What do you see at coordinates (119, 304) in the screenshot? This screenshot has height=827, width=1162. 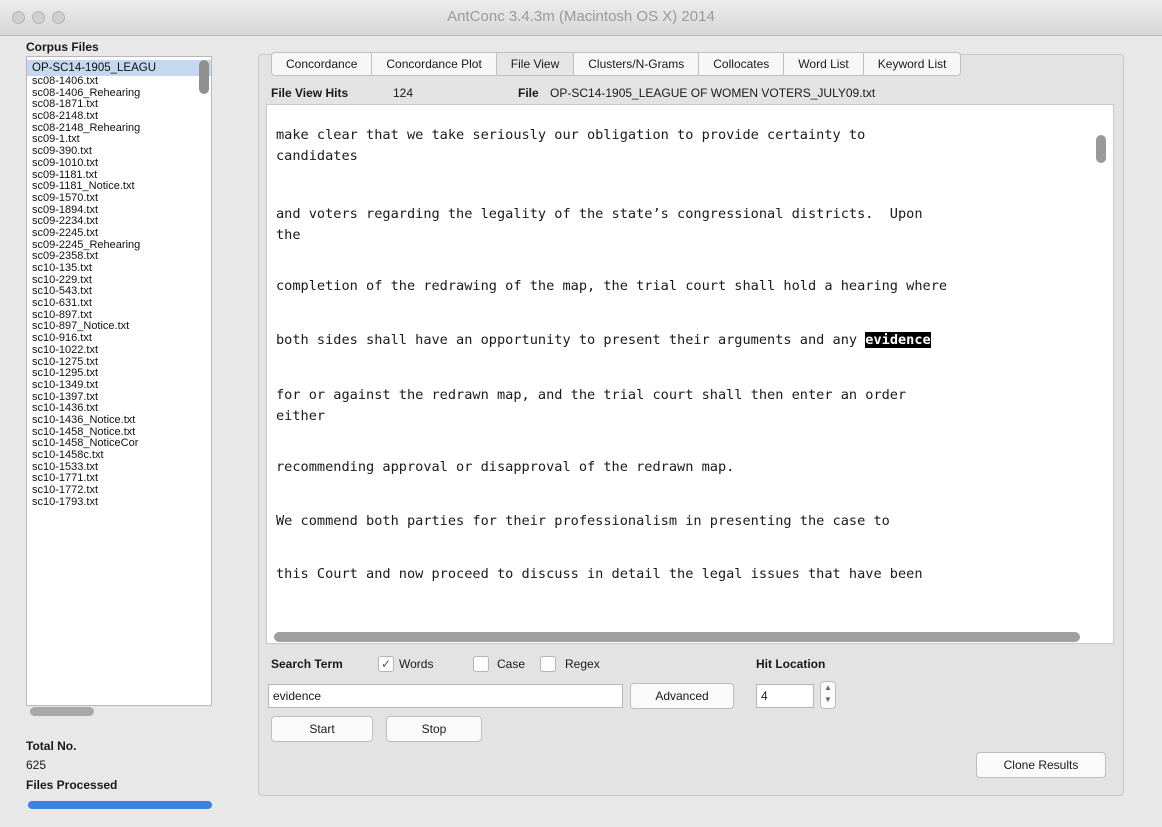 I see `file-list-item: sc10-631.txt` at bounding box center [119, 304].